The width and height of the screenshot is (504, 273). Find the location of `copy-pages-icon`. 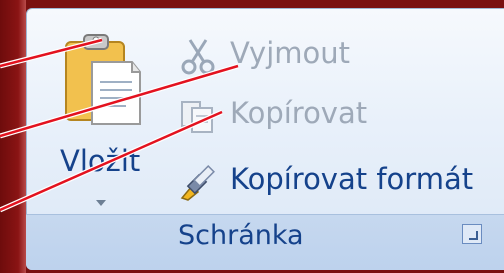

copy-pages-icon is located at coordinates (197, 117).